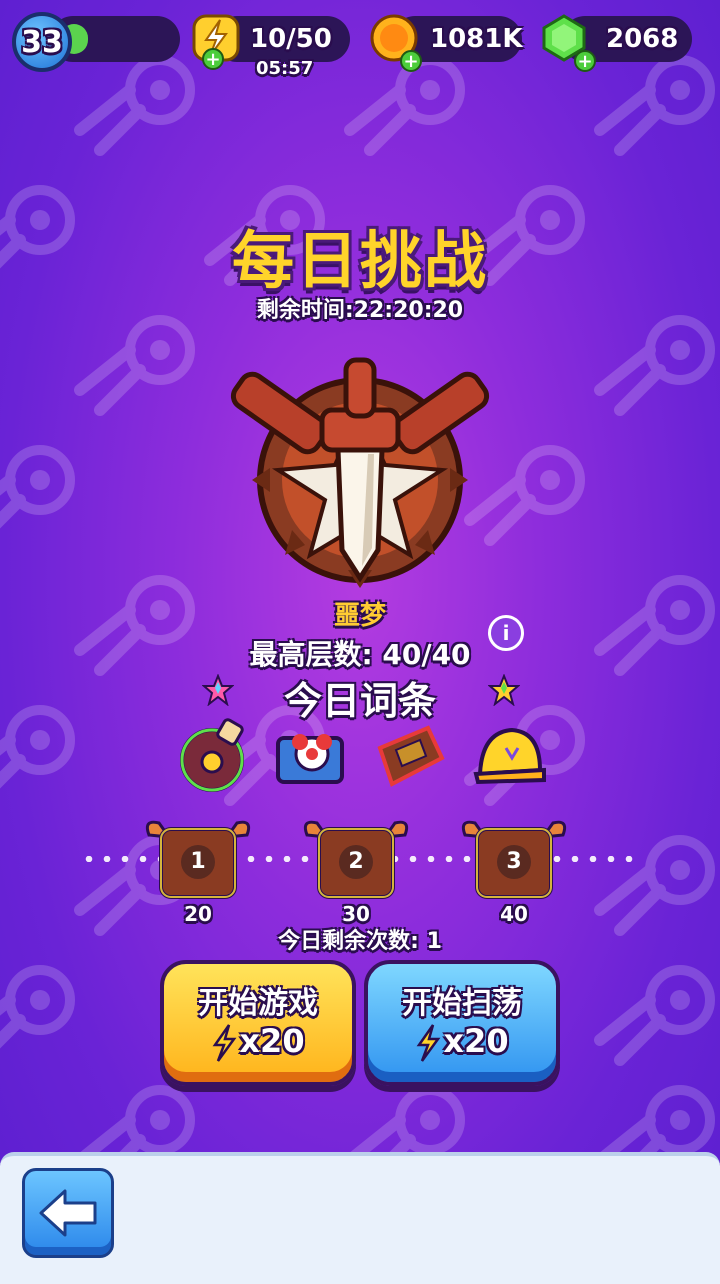 This screenshot has height=1284, width=720. I want to click on reward-chest-2: 2, so click(356, 860).